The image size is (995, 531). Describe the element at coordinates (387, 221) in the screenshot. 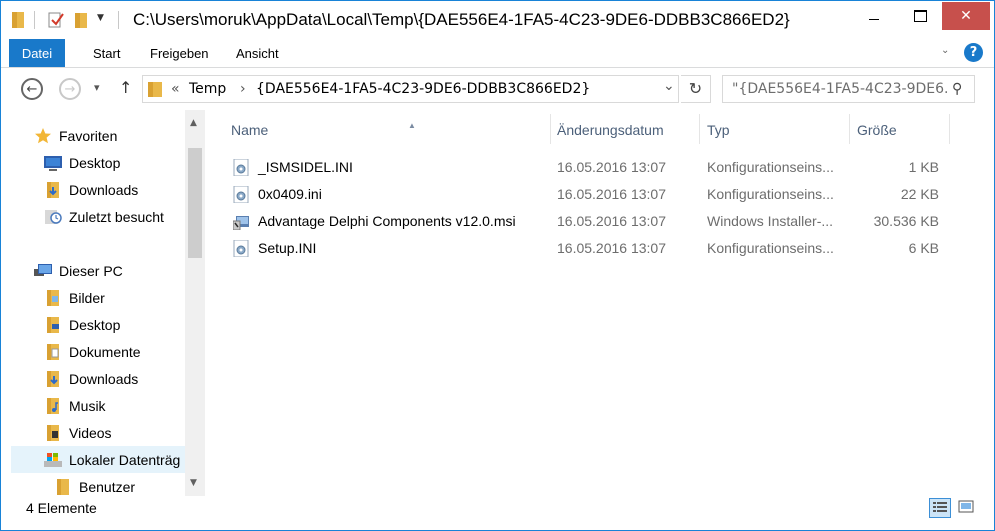

I see `file-name: Advantage Delphi Components v12.0.msi` at that location.